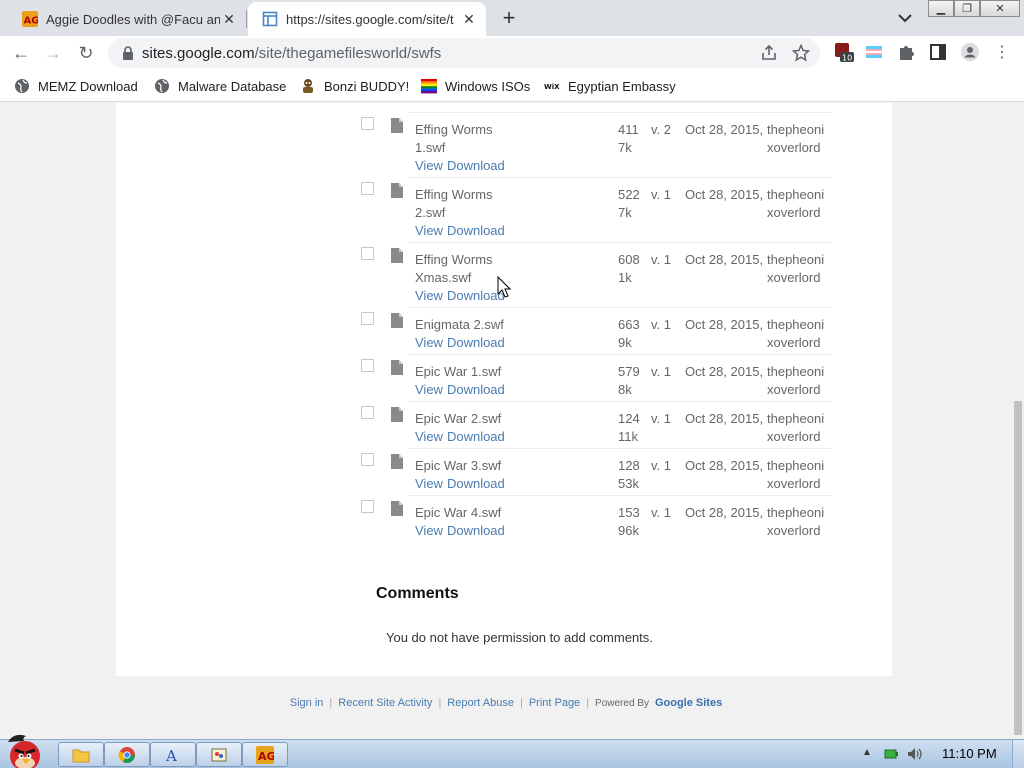 The width and height of the screenshot is (1024, 768). What do you see at coordinates (307, 703) in the screenshot?
I see `sign-in-link: Sign in` at bounding box center [307, 703].